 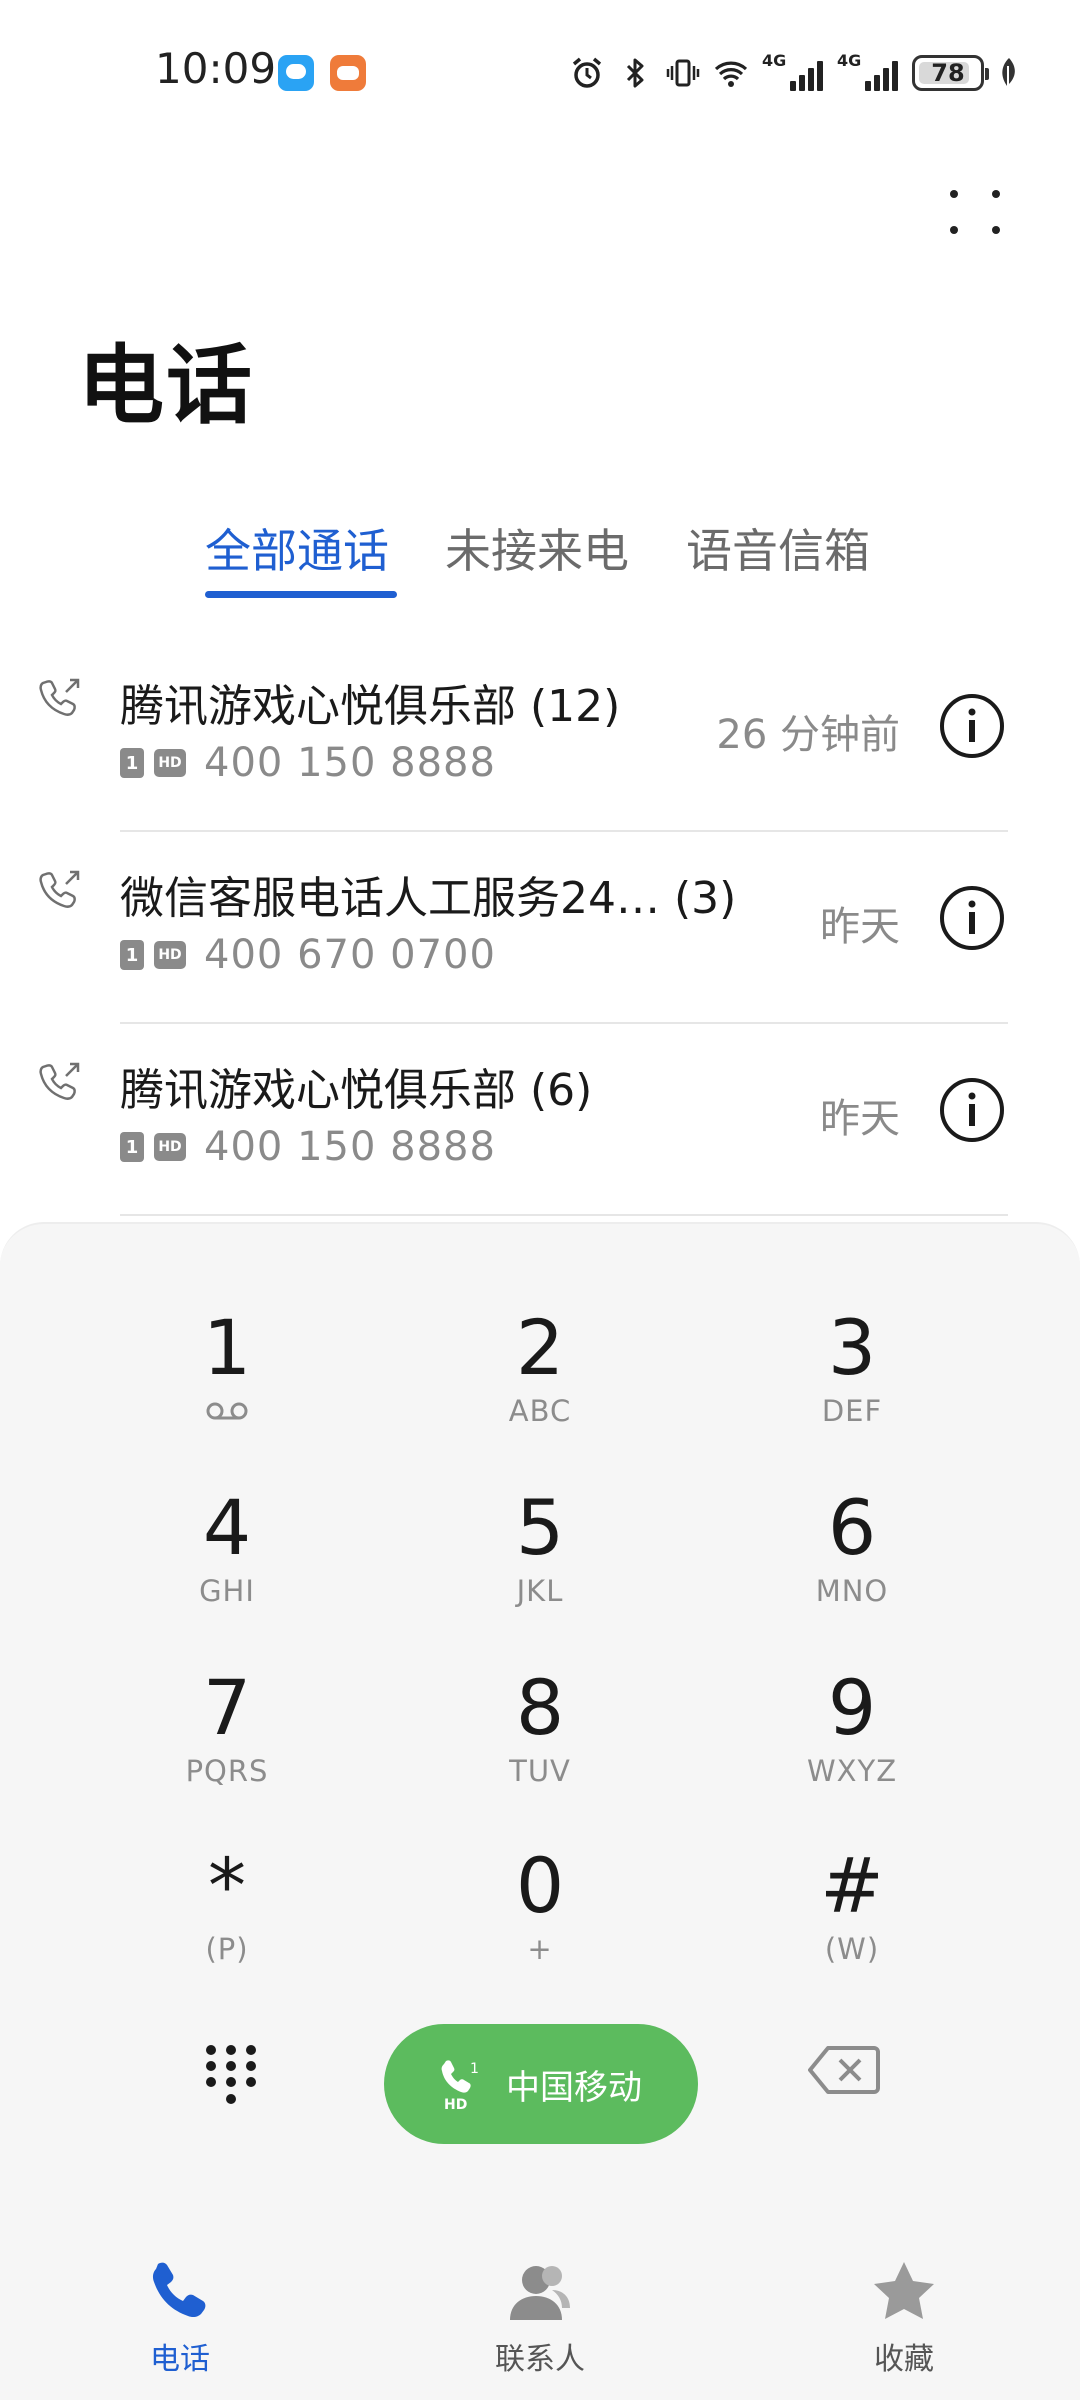 I want to click on game-notification-icon, so click(x=348, y=73).